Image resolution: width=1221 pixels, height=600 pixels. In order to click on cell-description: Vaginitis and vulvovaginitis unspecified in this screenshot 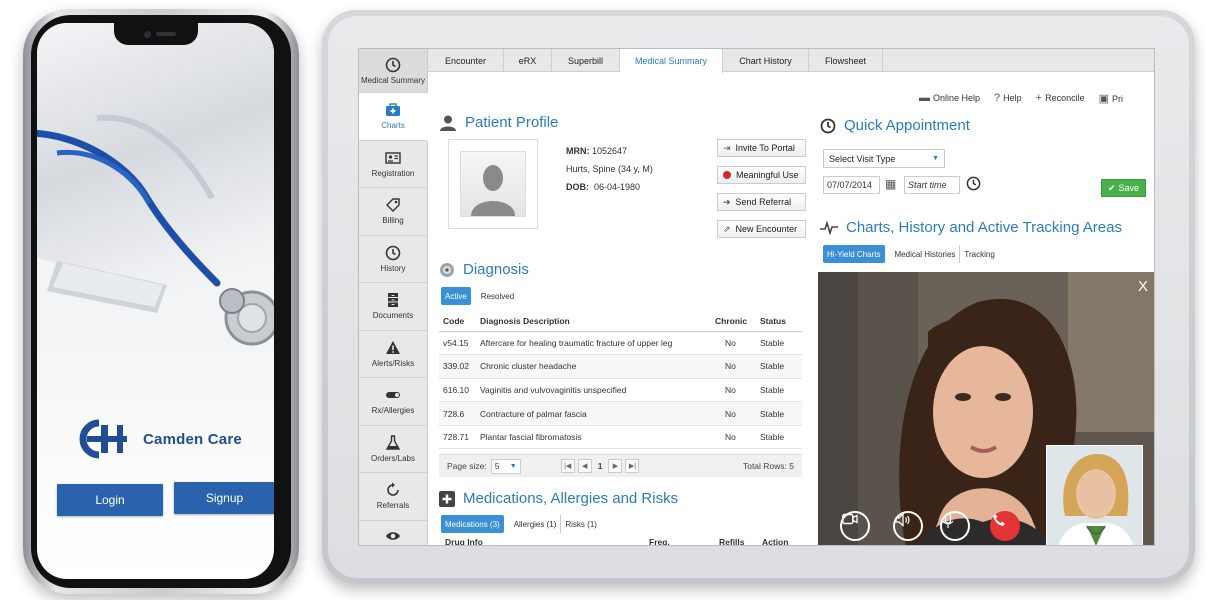, I will do `click(593, 390)`.